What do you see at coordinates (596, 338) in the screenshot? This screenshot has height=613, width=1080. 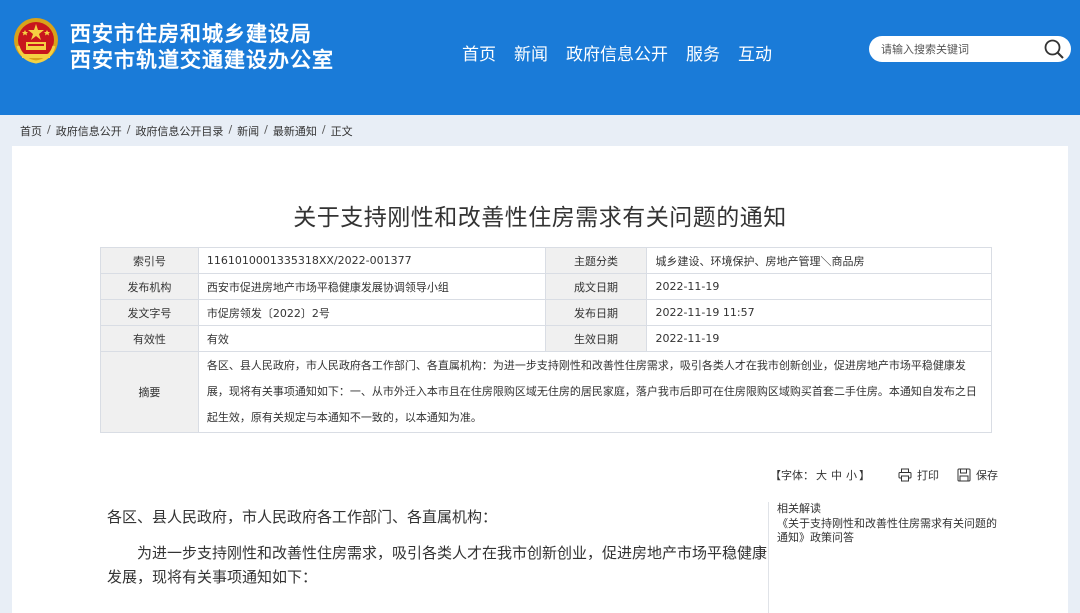 I see `effective-date-label: 生效日期` at bounding box center [596, 338].